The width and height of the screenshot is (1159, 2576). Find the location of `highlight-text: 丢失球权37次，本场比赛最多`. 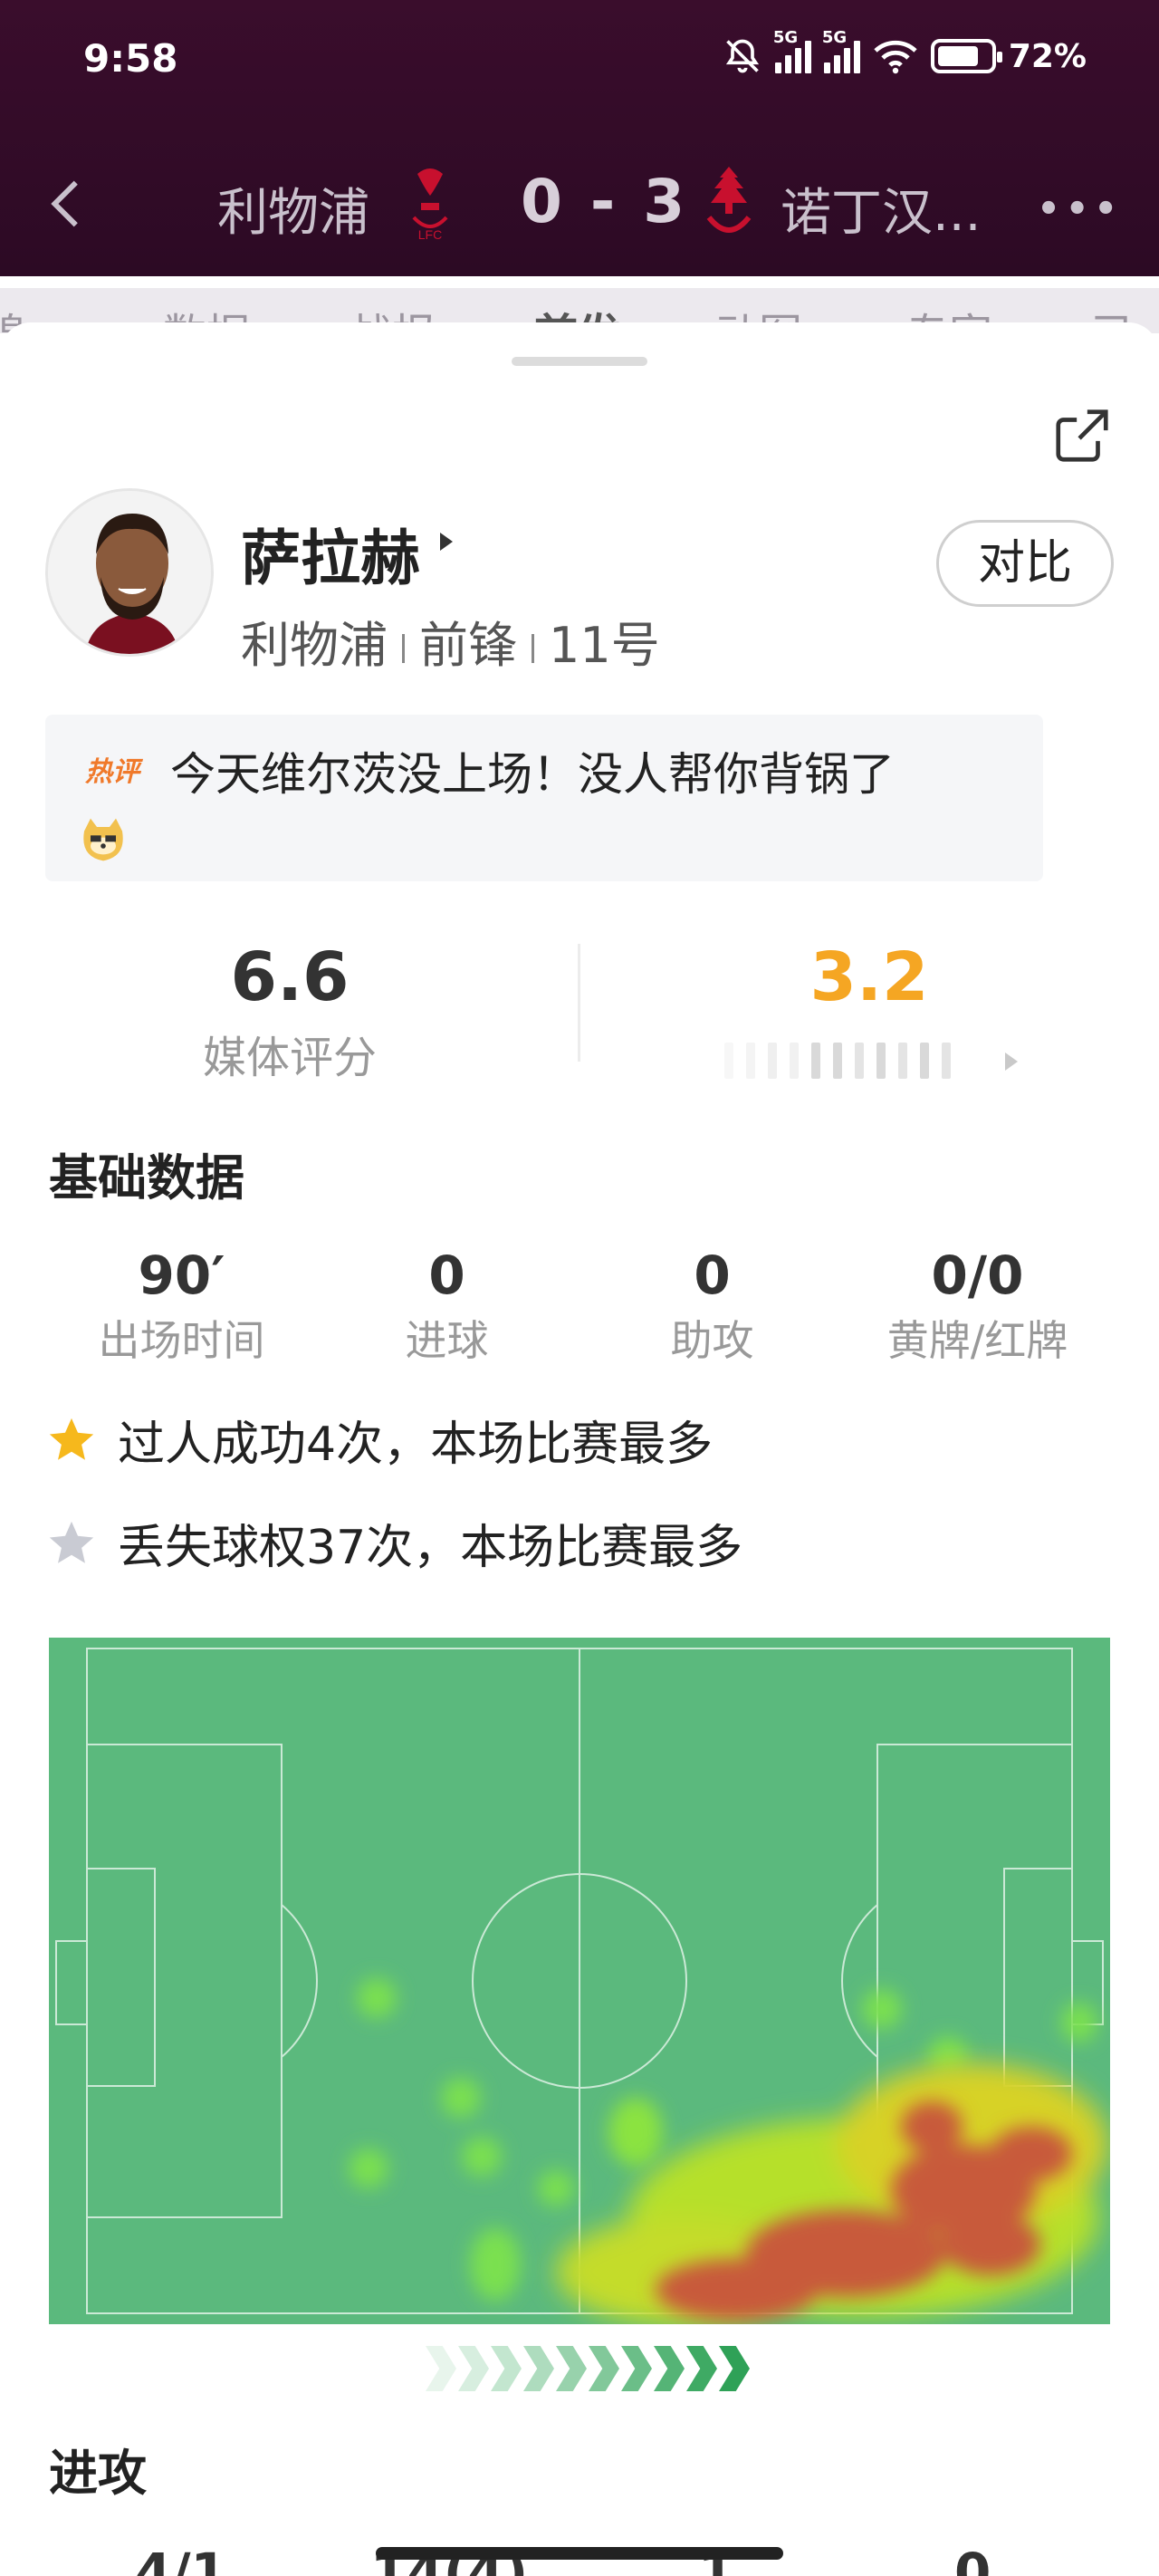

highlight-text: 丢失球权37次，本场比赛最多 is located at coordinates (431, 1548).